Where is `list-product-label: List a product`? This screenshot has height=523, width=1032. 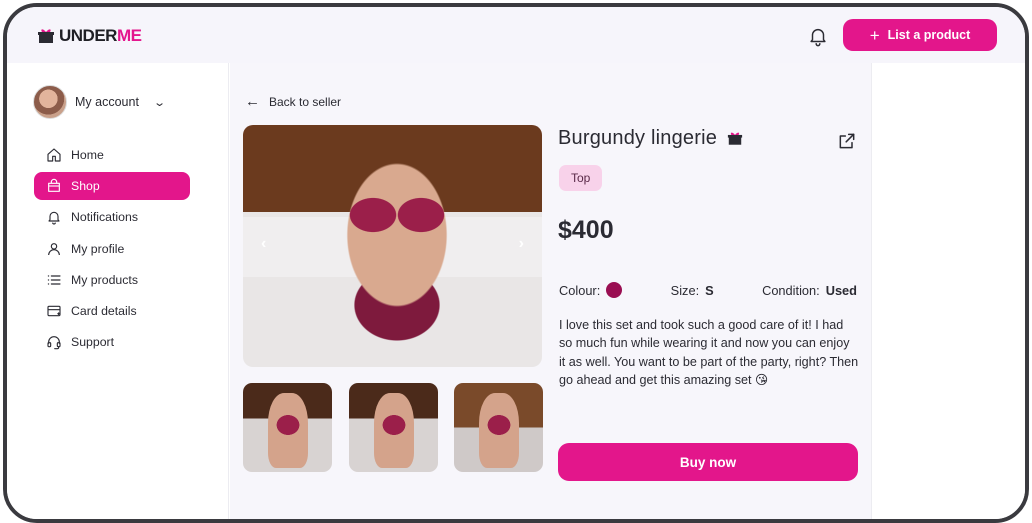 list-product-label: List a product is located at coordinates (929, 35).